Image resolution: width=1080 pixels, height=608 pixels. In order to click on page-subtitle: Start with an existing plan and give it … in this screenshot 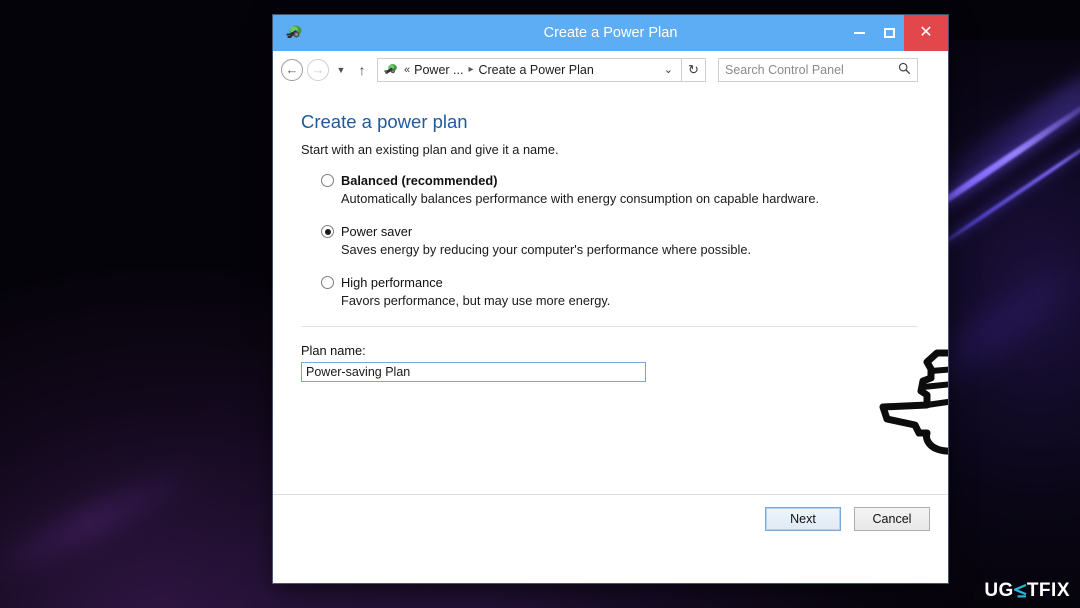, I will do `click(430, 149)`.